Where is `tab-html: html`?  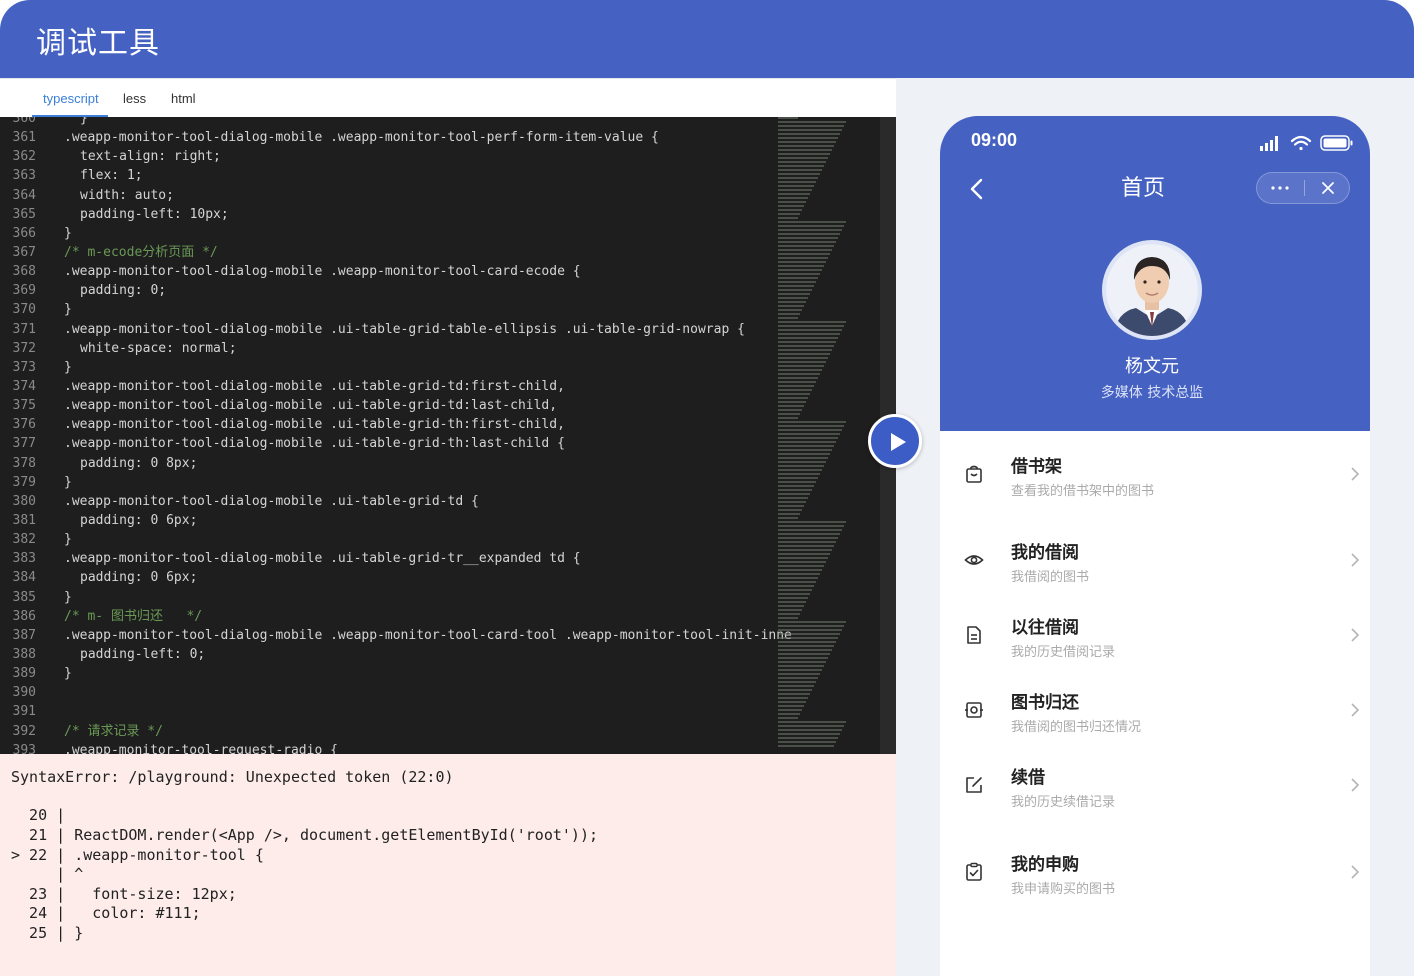 tab-html: html is located at coordinates (183, 98).